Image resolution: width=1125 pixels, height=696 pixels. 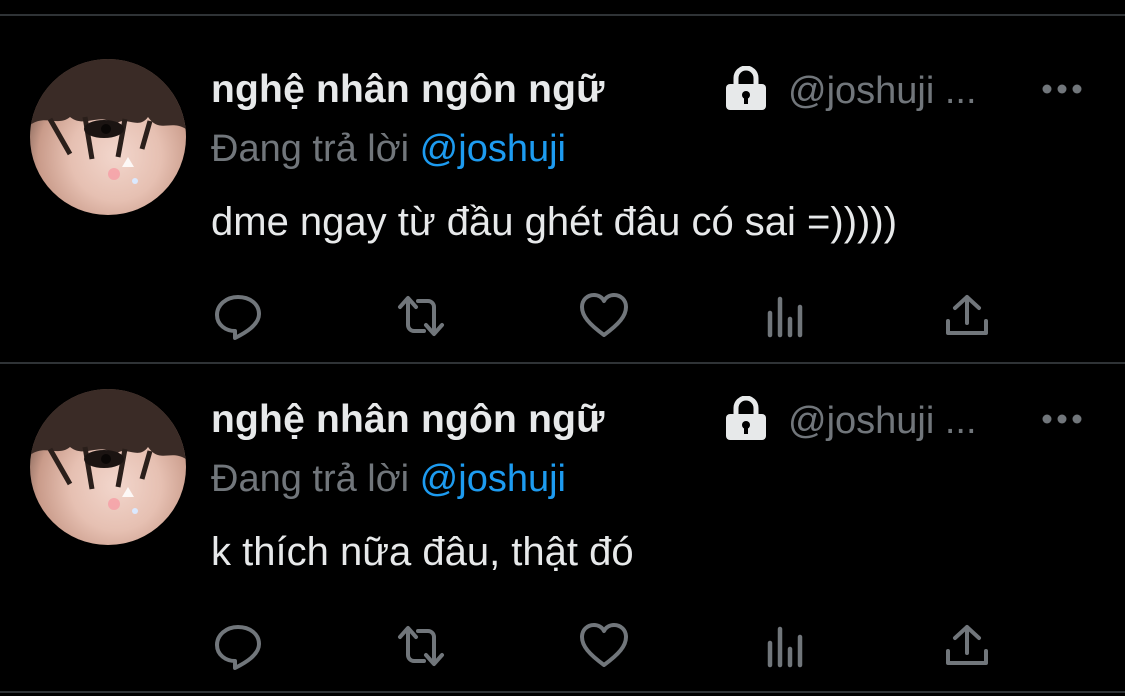 I want to click on reply-icon, so click(x=238, y=646).